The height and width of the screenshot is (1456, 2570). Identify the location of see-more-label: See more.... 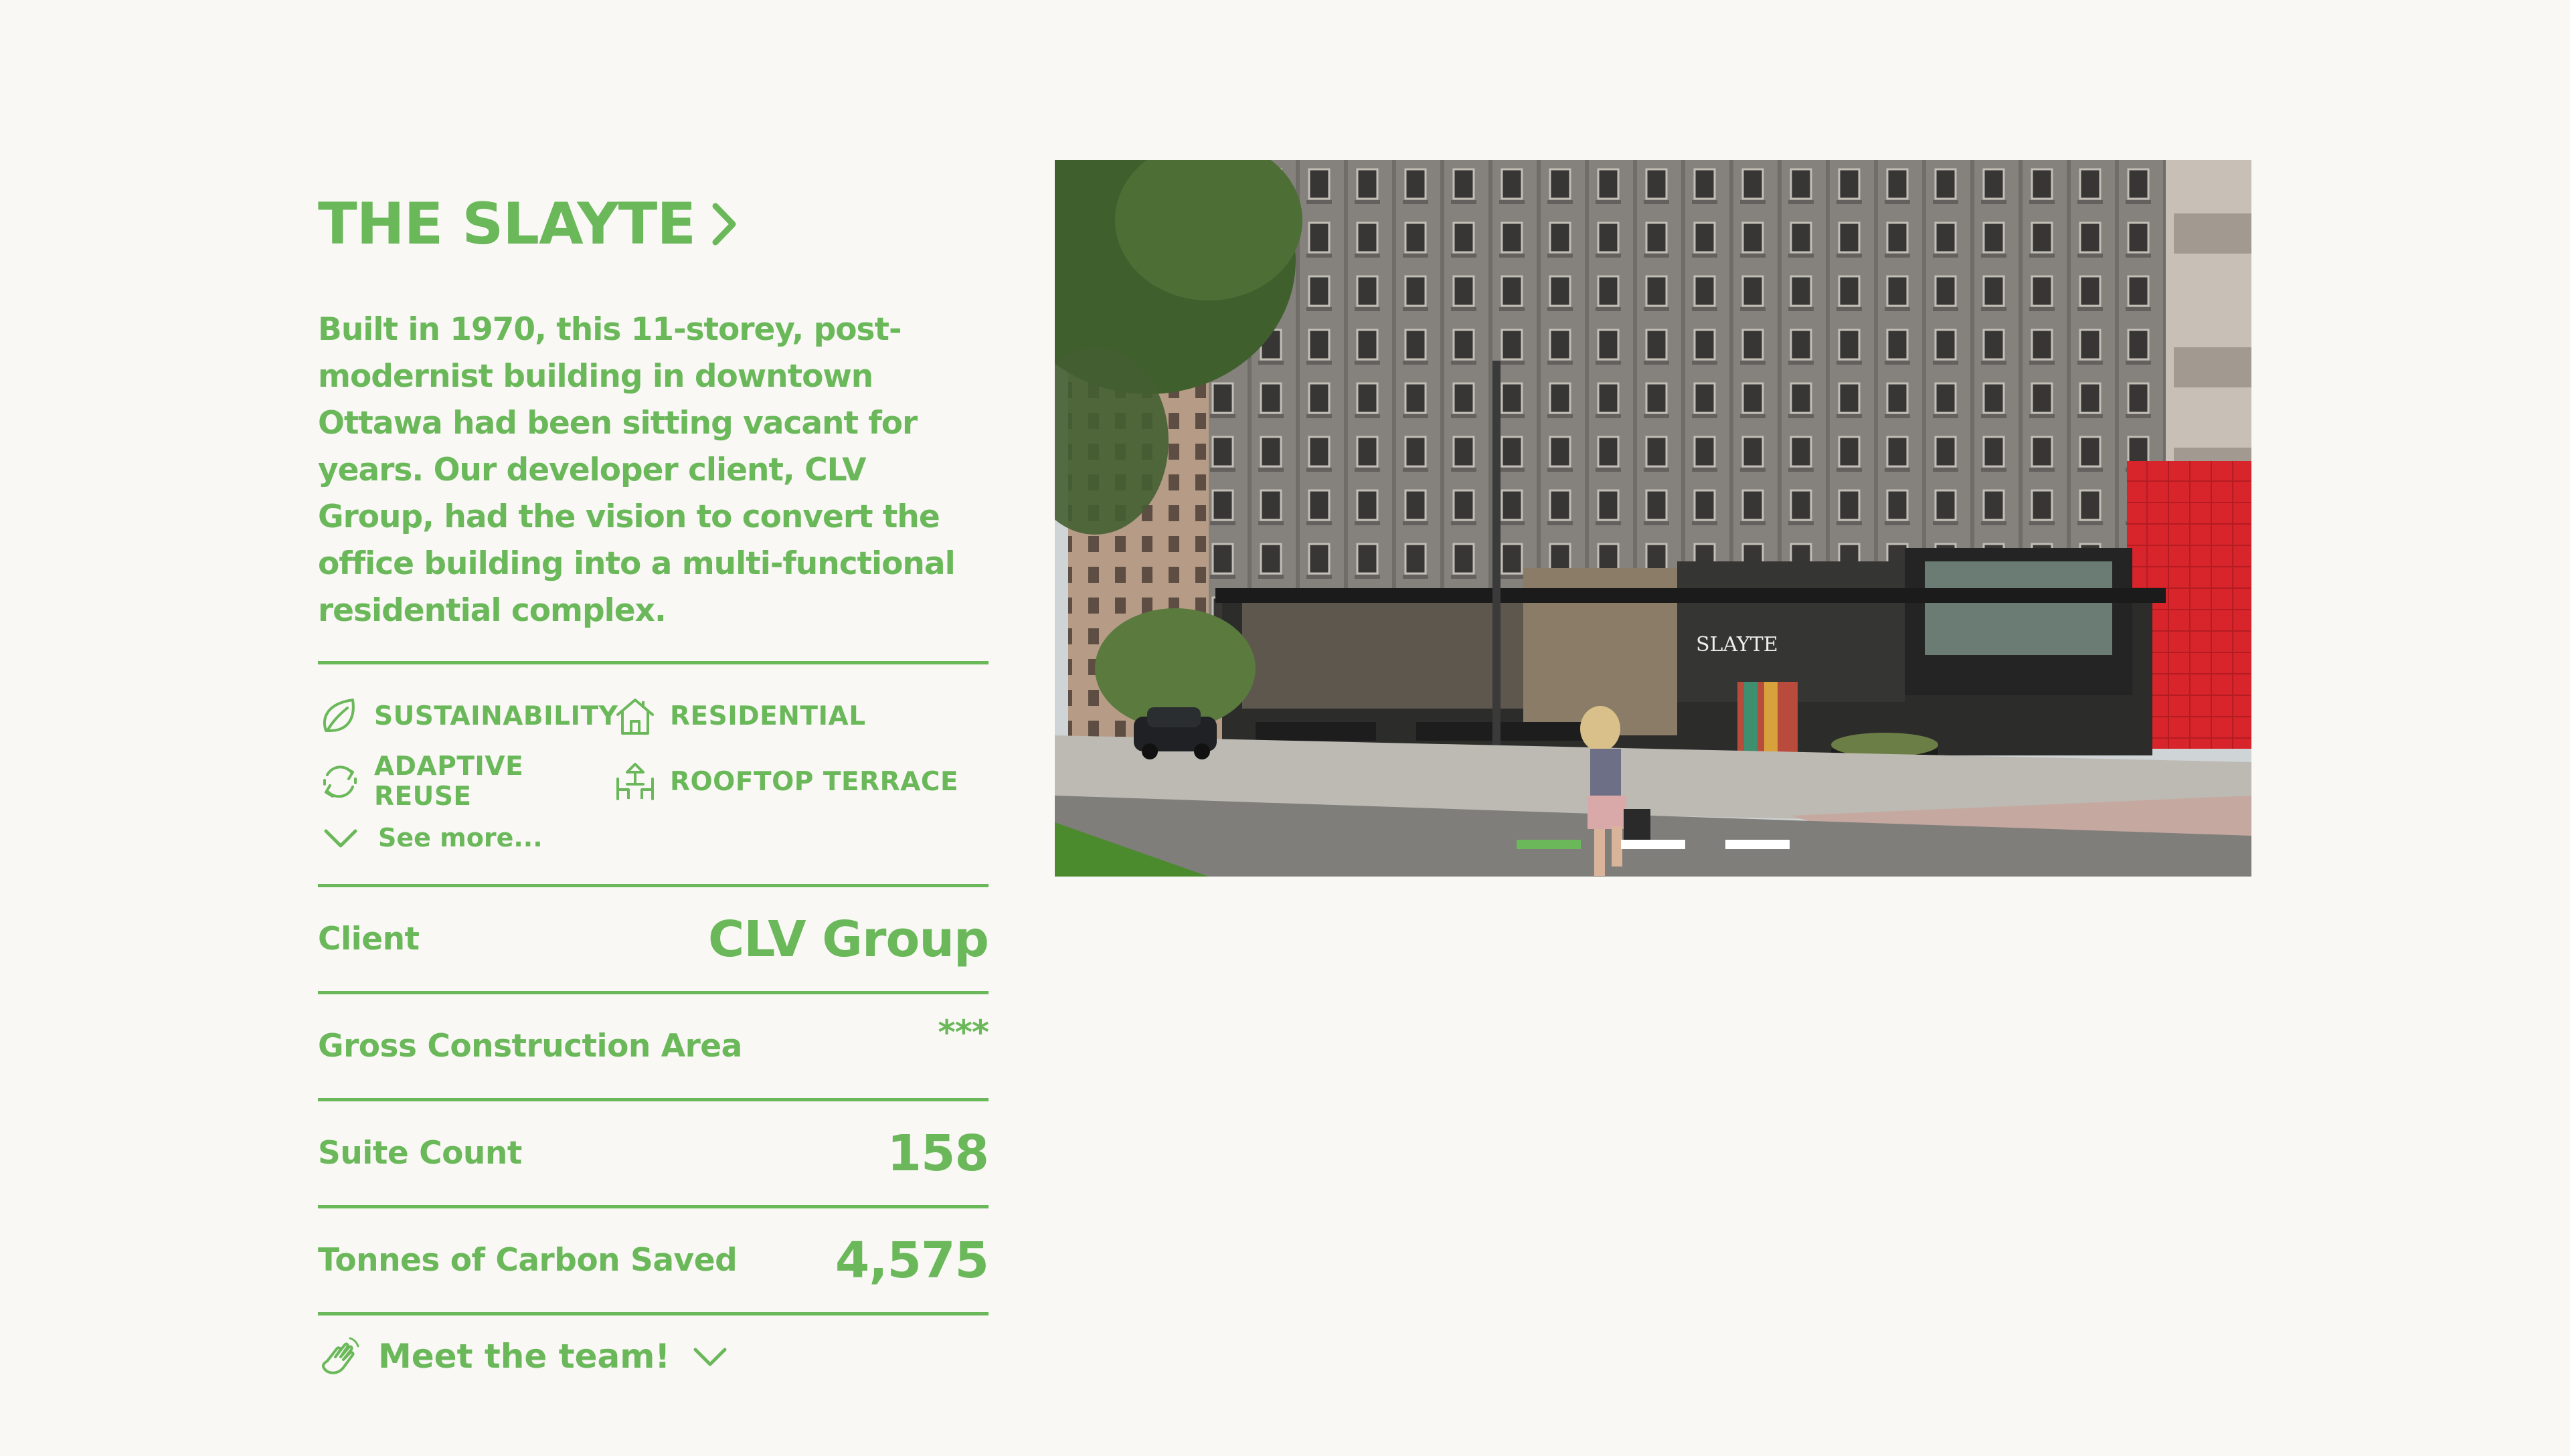
(461, 837).